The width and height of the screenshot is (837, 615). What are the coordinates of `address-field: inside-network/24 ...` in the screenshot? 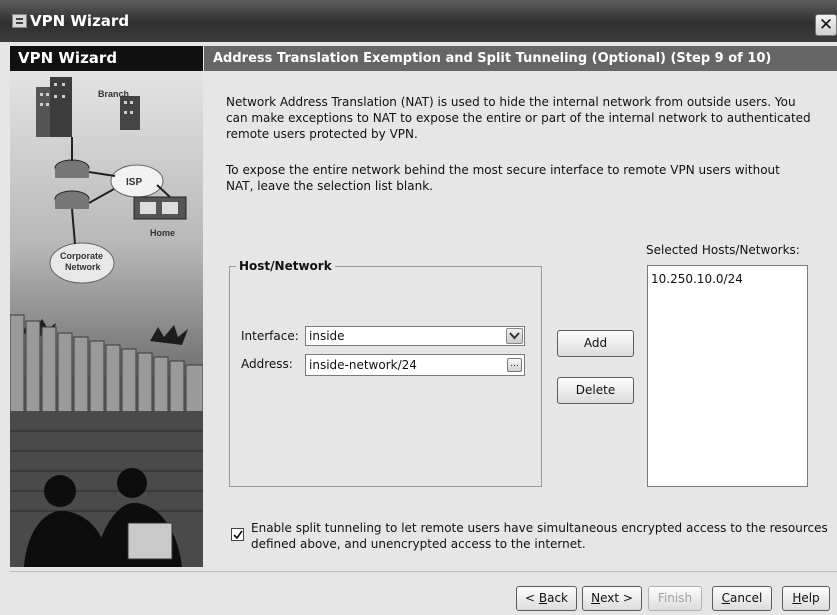 It's located at (415, 365).